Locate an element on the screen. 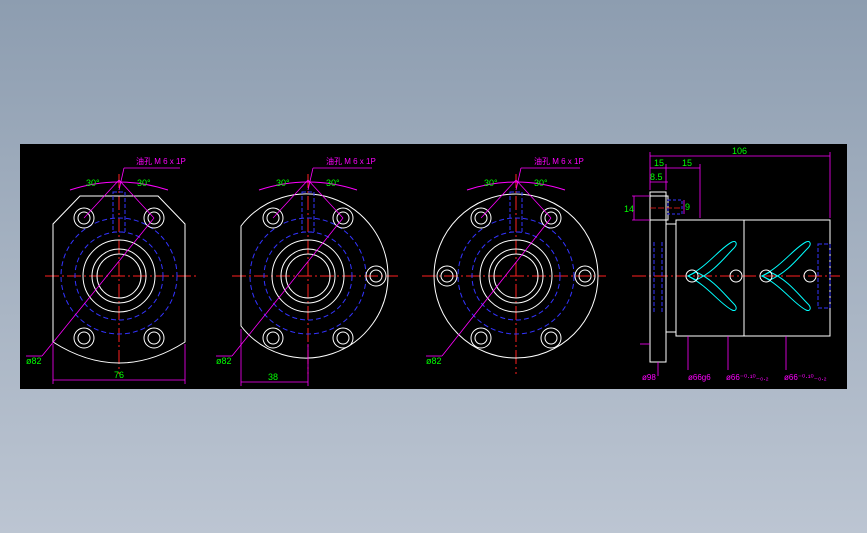  nut-body-right is located at coordinates (787, 278).